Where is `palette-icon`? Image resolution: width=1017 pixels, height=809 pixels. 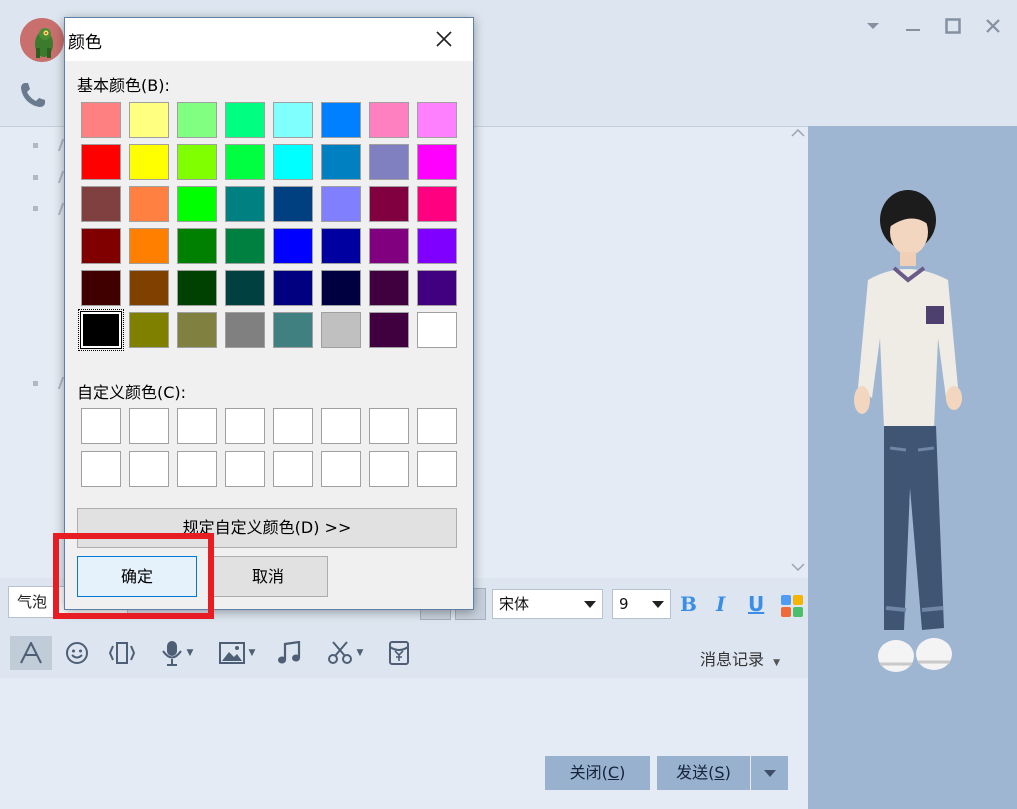 palette-icon is located at coordinates (792, 606).